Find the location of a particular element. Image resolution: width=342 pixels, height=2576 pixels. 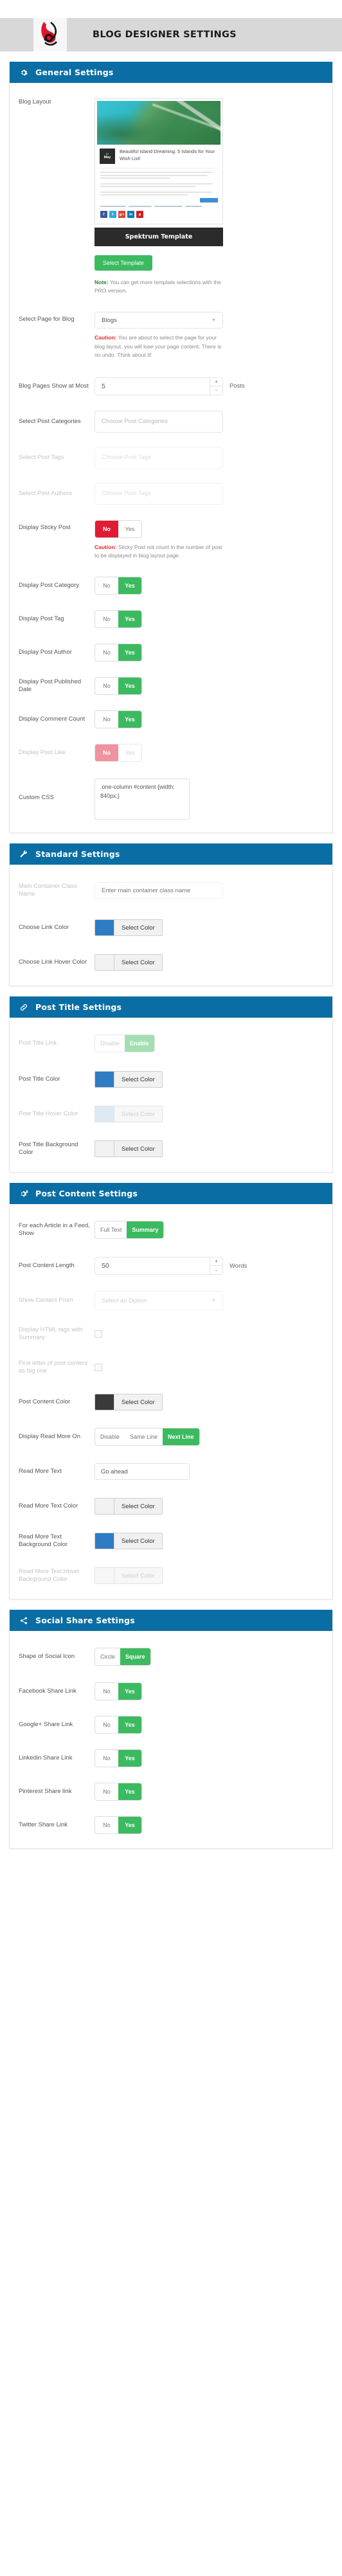

read-more-text-background-color-button: Select Color is located at coordinates (138, 1541).